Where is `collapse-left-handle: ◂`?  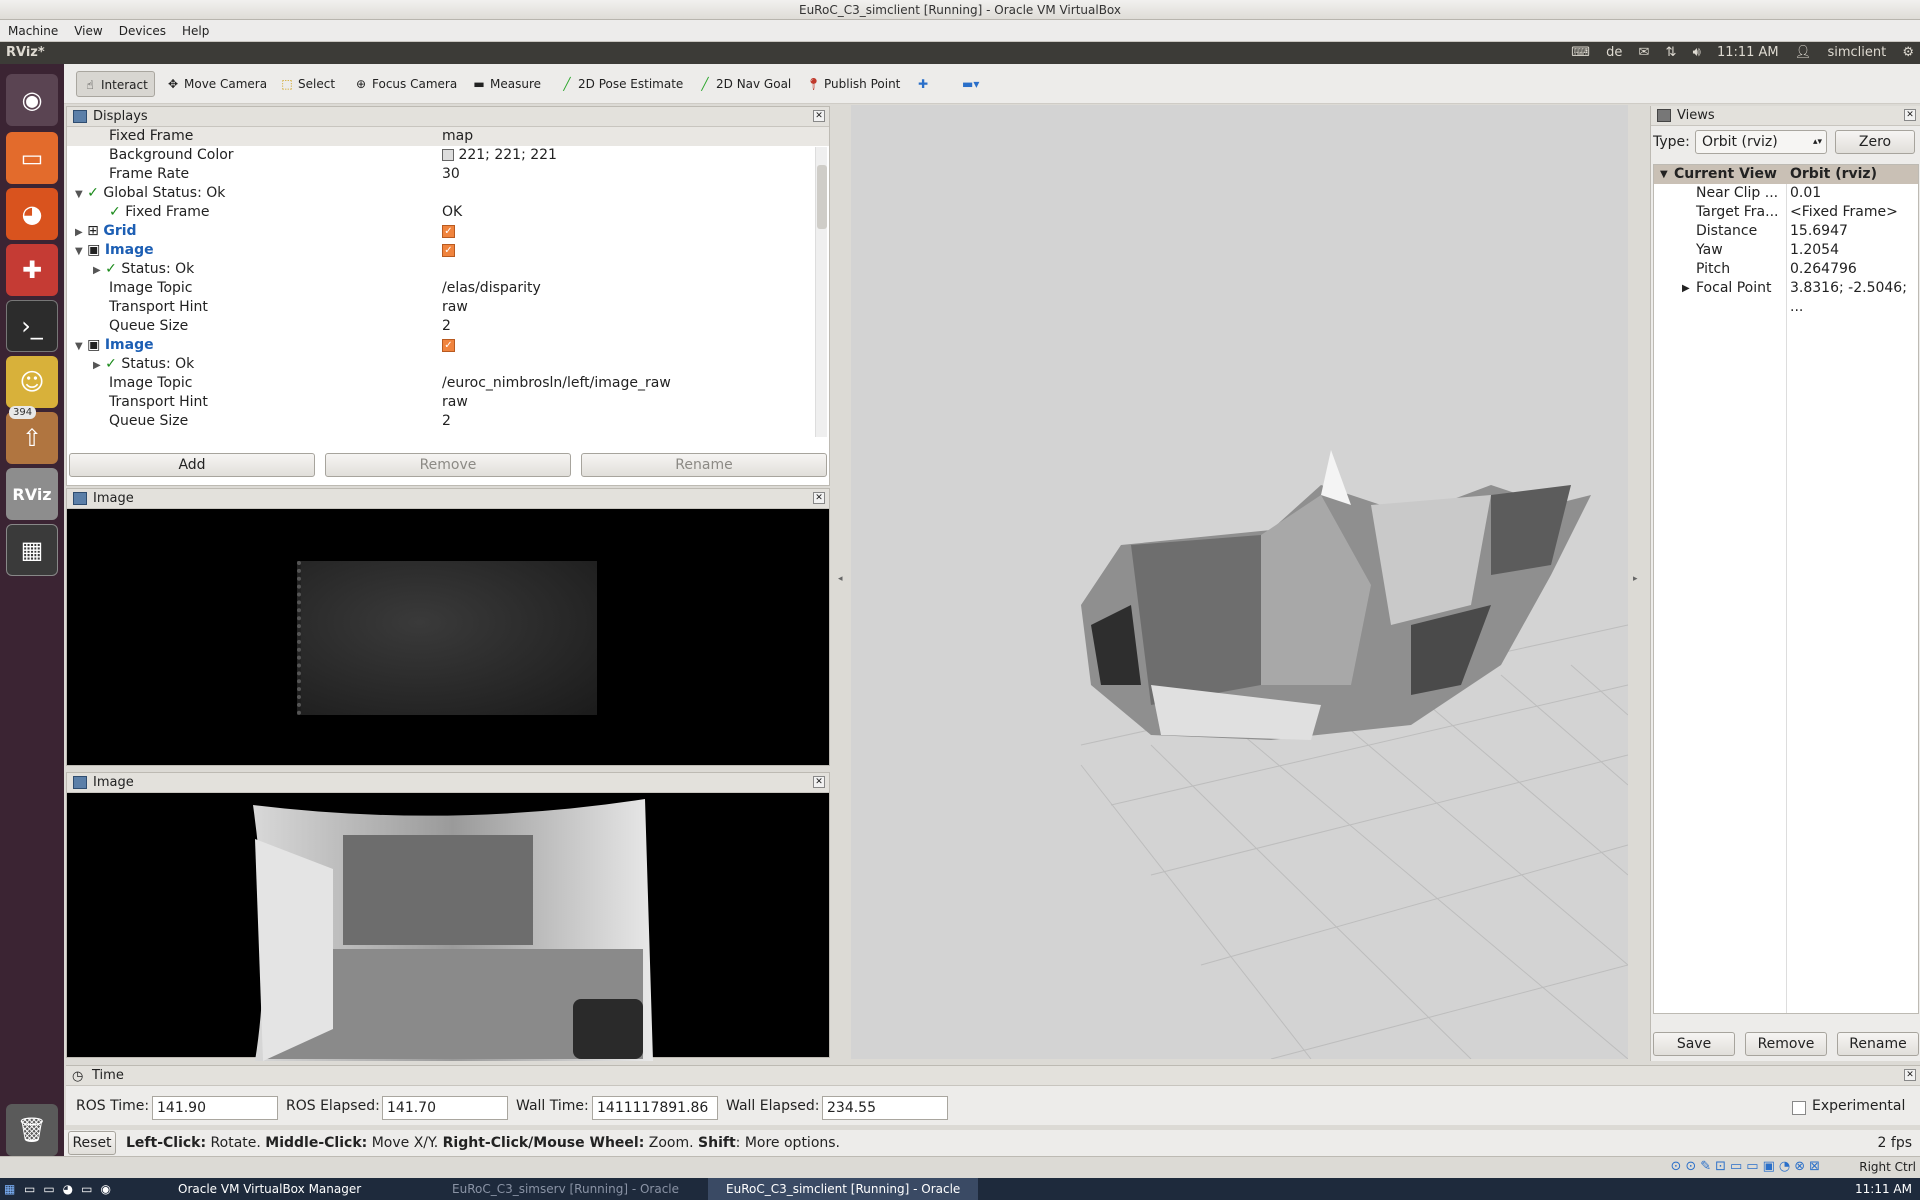
collapse-left-handle: ◂ is located at coordinates (842, 581).